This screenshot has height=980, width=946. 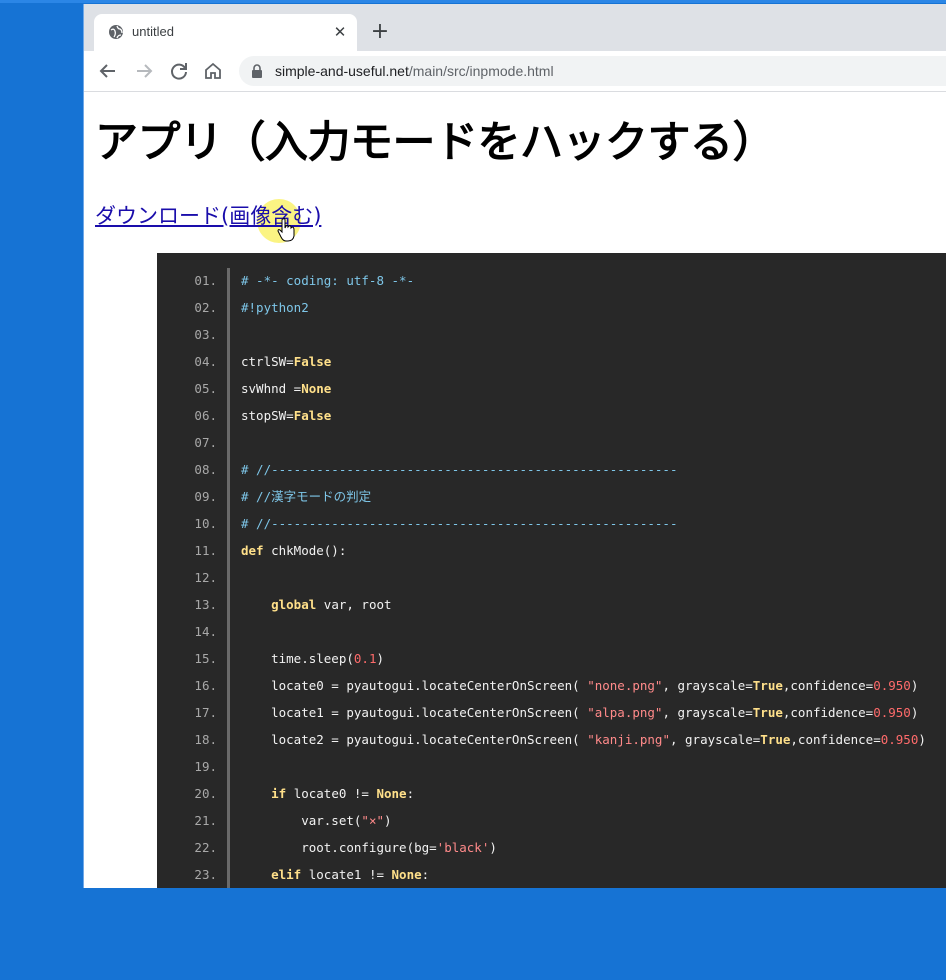 I want to click on code-text: # -*- coding: utf-8 -*-, so click(x=328, y=280).